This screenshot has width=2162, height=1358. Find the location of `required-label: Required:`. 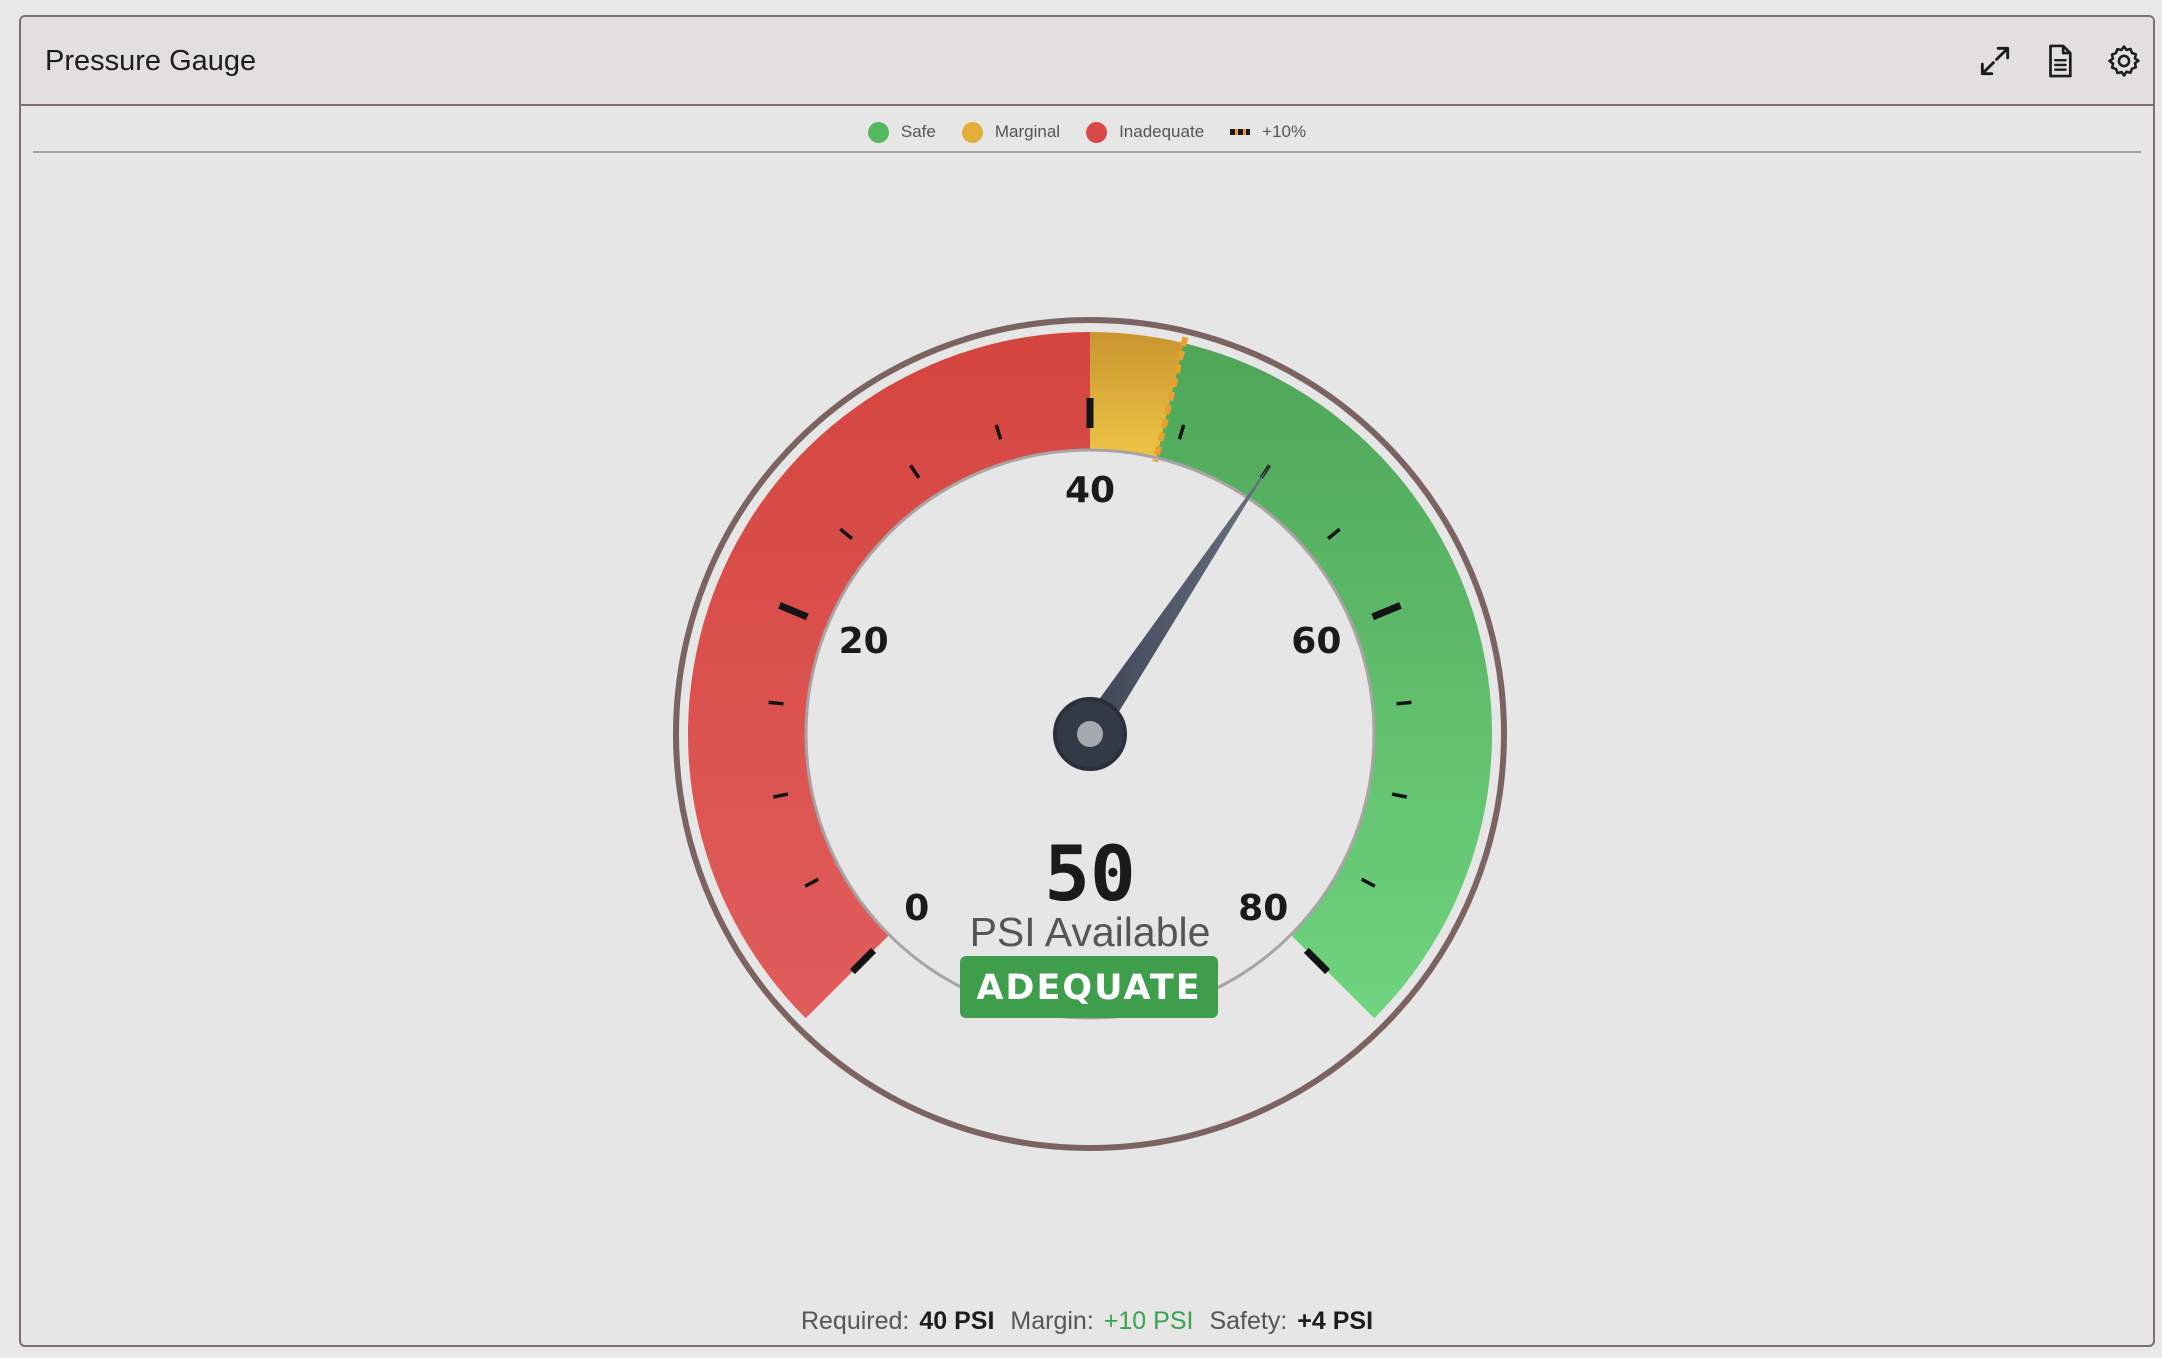

required-label: Required: is located at coordinates (855, 1321).